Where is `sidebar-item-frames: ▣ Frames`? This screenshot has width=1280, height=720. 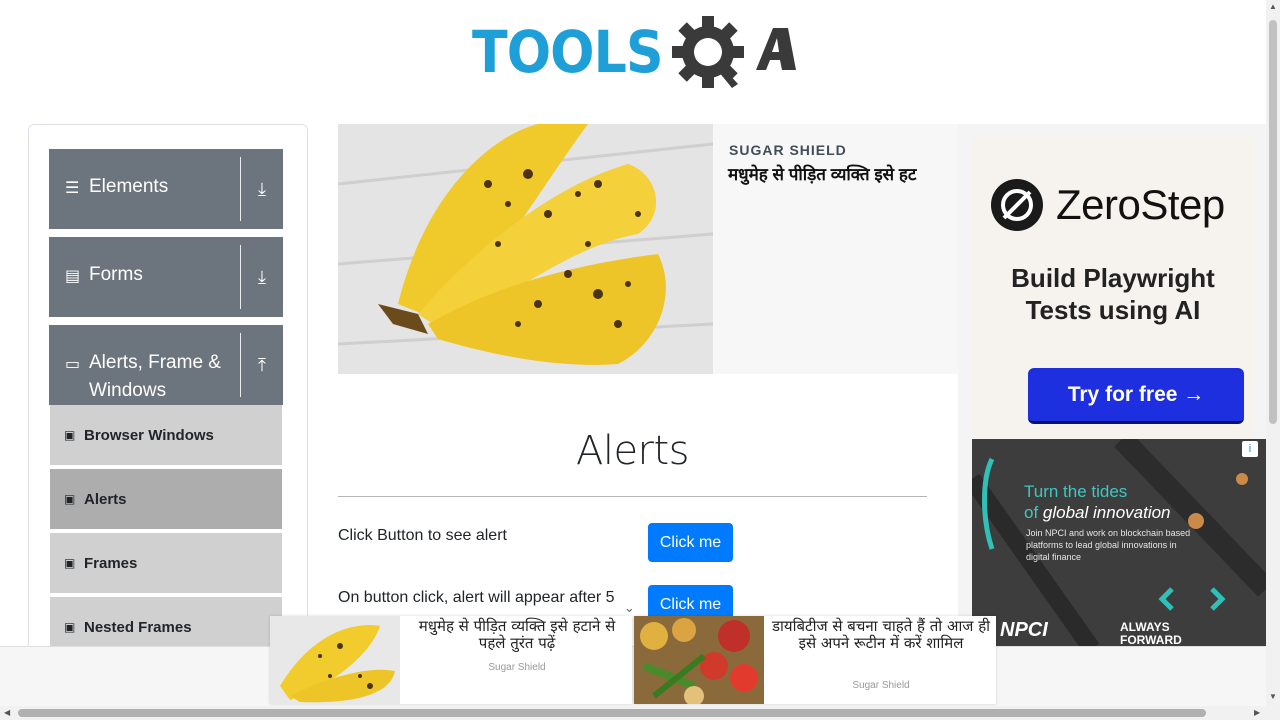
sidebar-item-frames: ▣ Frames is located at coordinates (166, 564).